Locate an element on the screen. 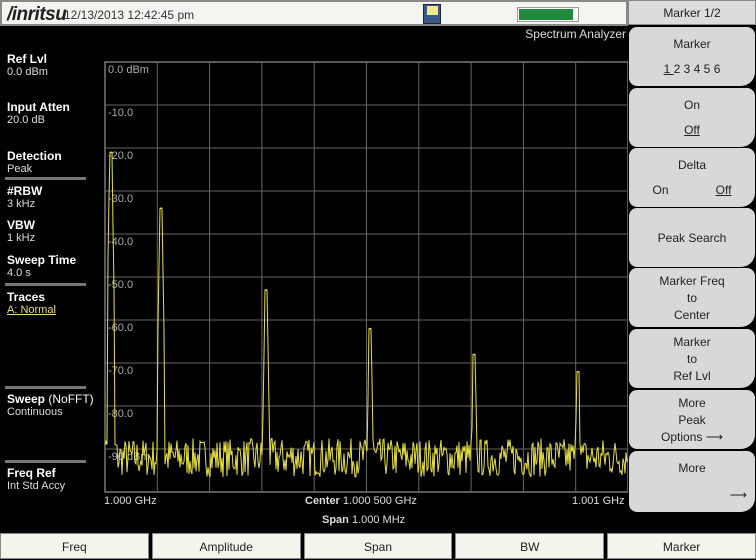 Image resolution: width=756 pixels, height=560 pixels. marker-options: 1 2 3 4 5 6 is located at coordinates (692, 69).